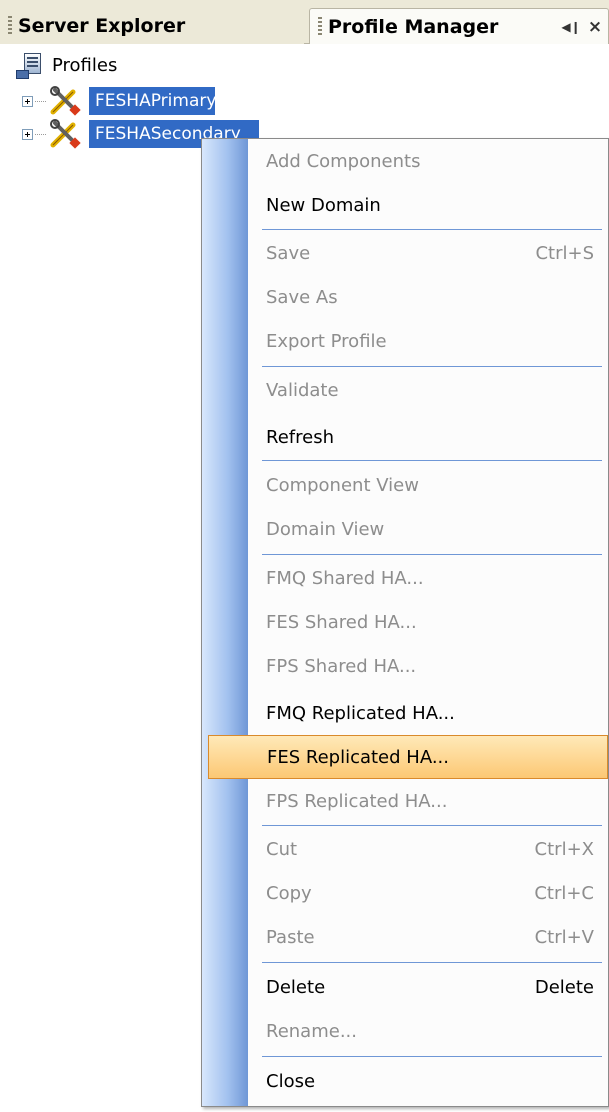  Describe the element at coordinates (413, 26) in the screenshot. I see `tab-profile-manager-label: Profile Manager` at that location.